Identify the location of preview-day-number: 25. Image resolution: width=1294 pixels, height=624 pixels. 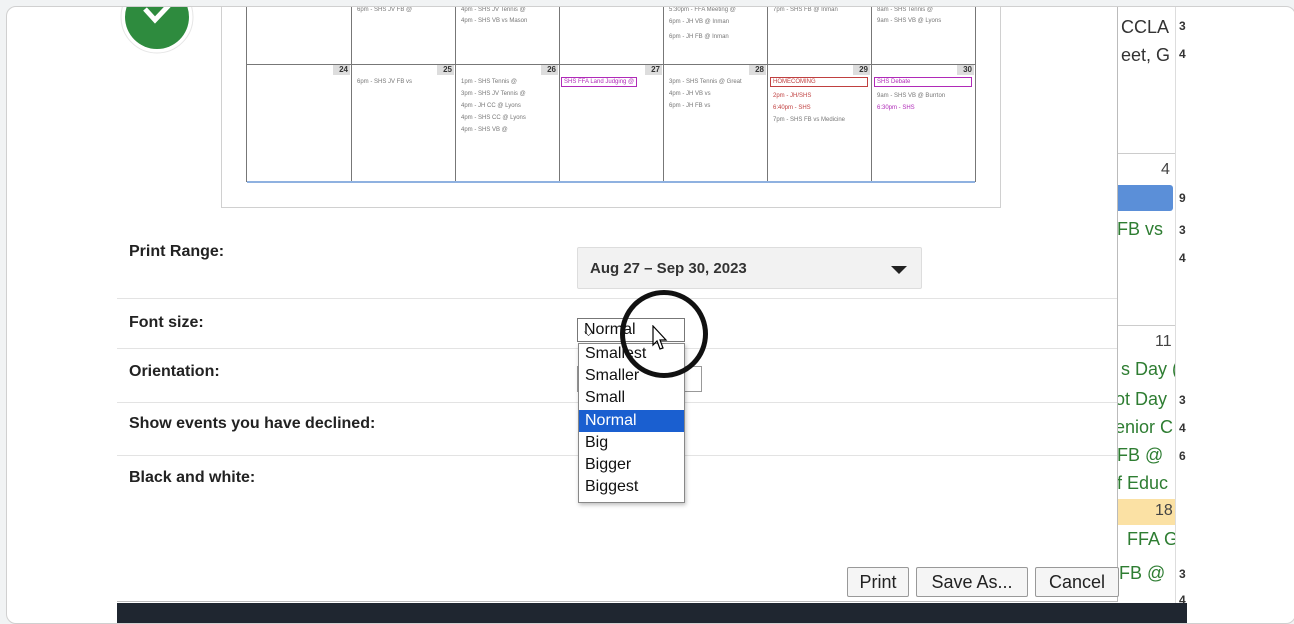
(445, 70).